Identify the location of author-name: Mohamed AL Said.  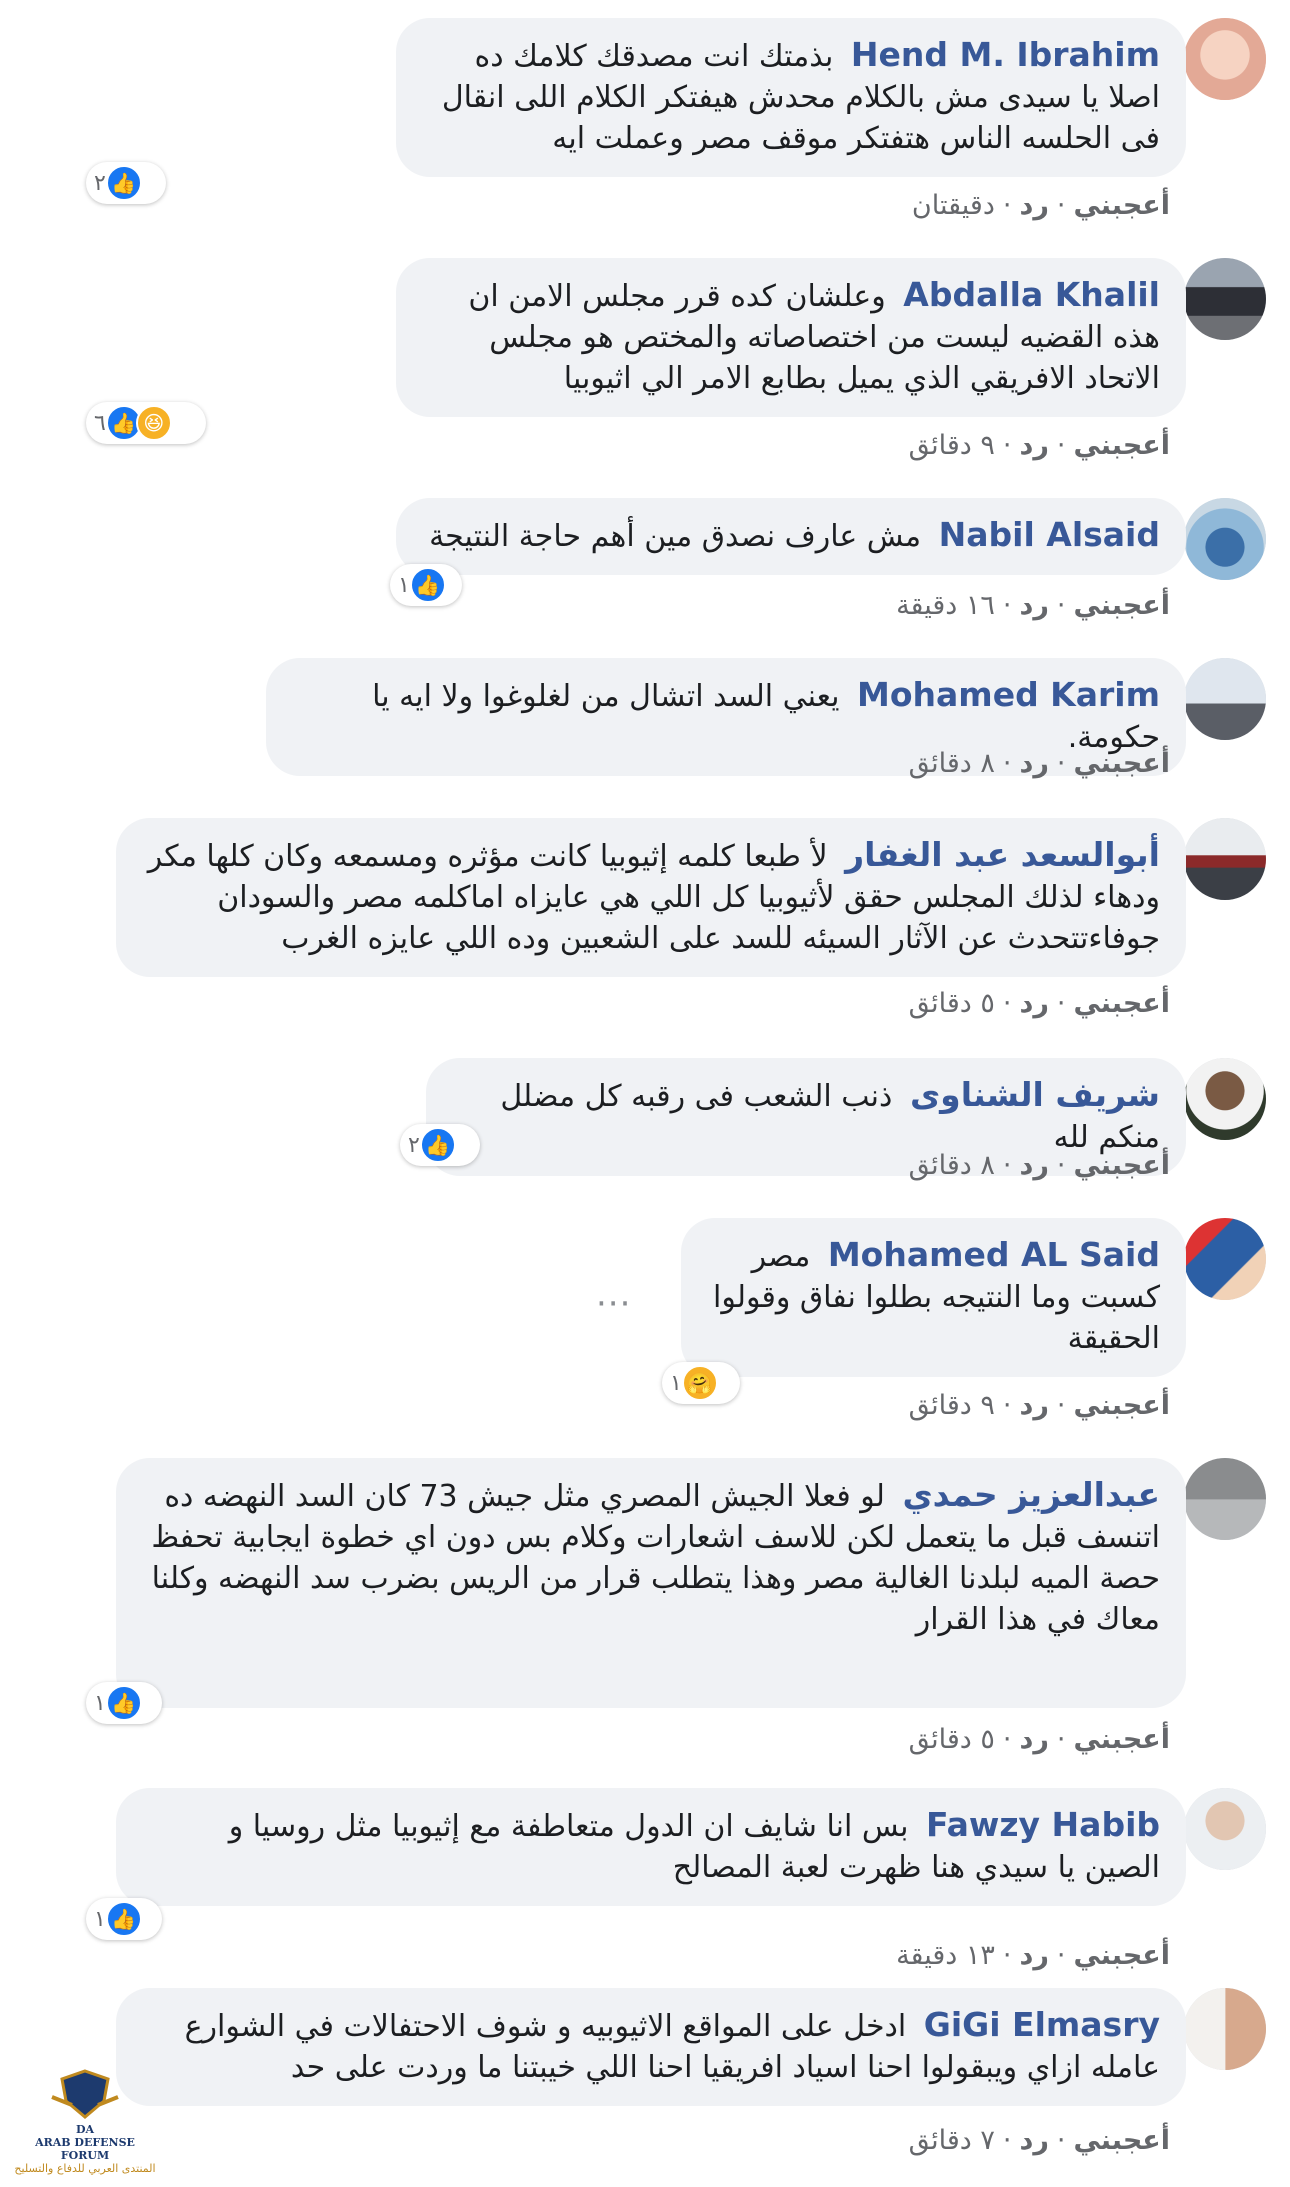
(994, 1254).